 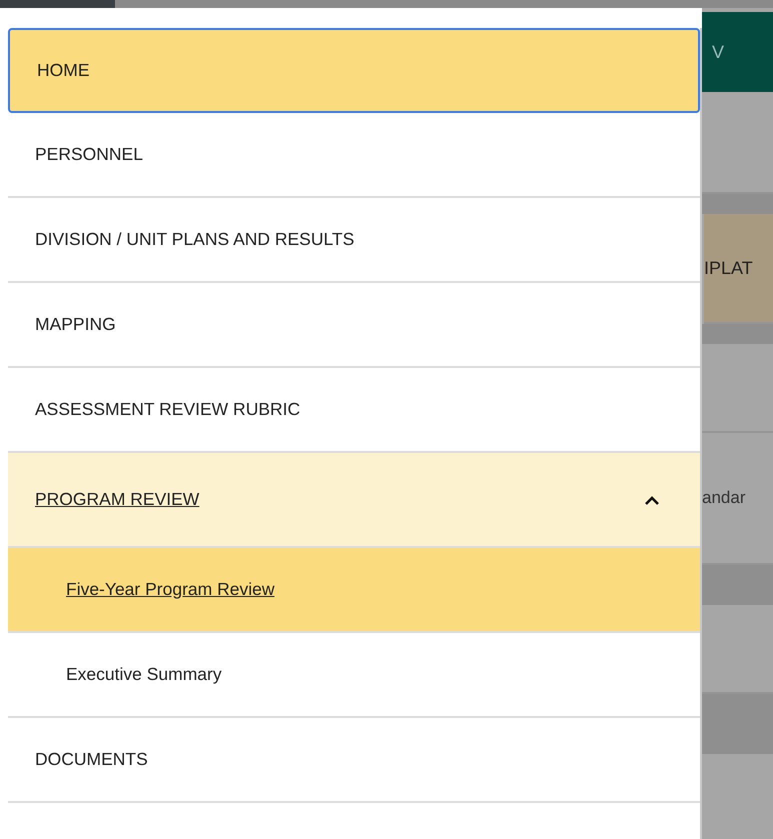 I want to click on menu-item: MAPPING, so click(x=354, y=325).